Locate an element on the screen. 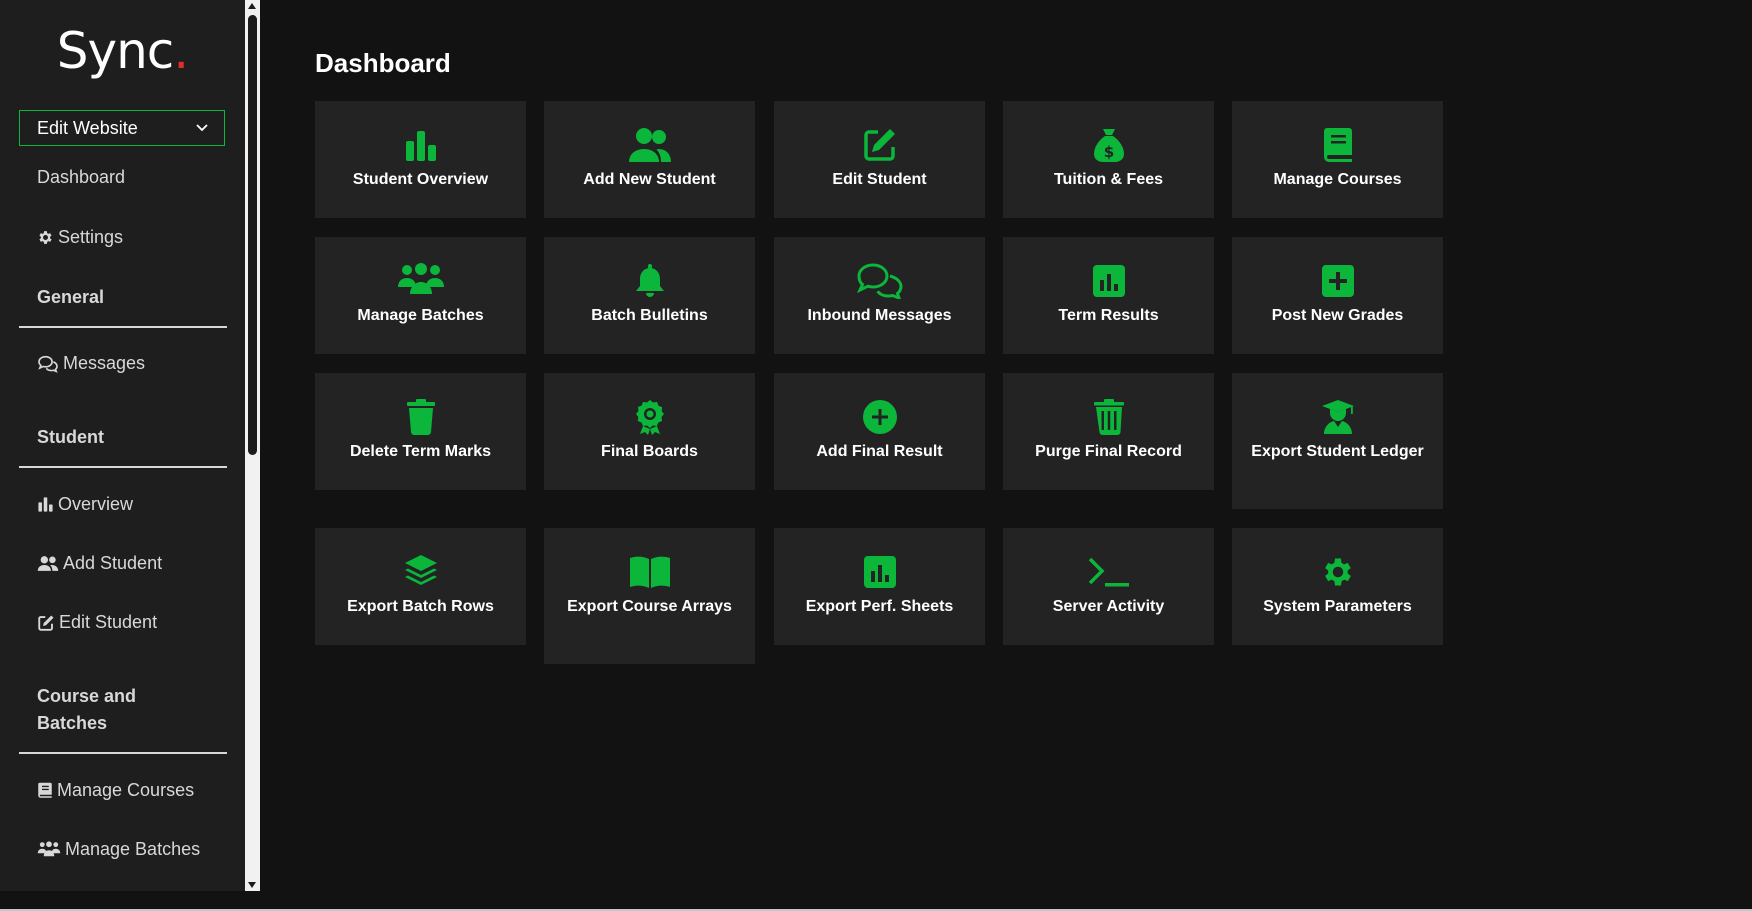 The width and height of the screenshot is (1752, 911). sidebar-item-settings: Settings is located at coordinates (80, 237).